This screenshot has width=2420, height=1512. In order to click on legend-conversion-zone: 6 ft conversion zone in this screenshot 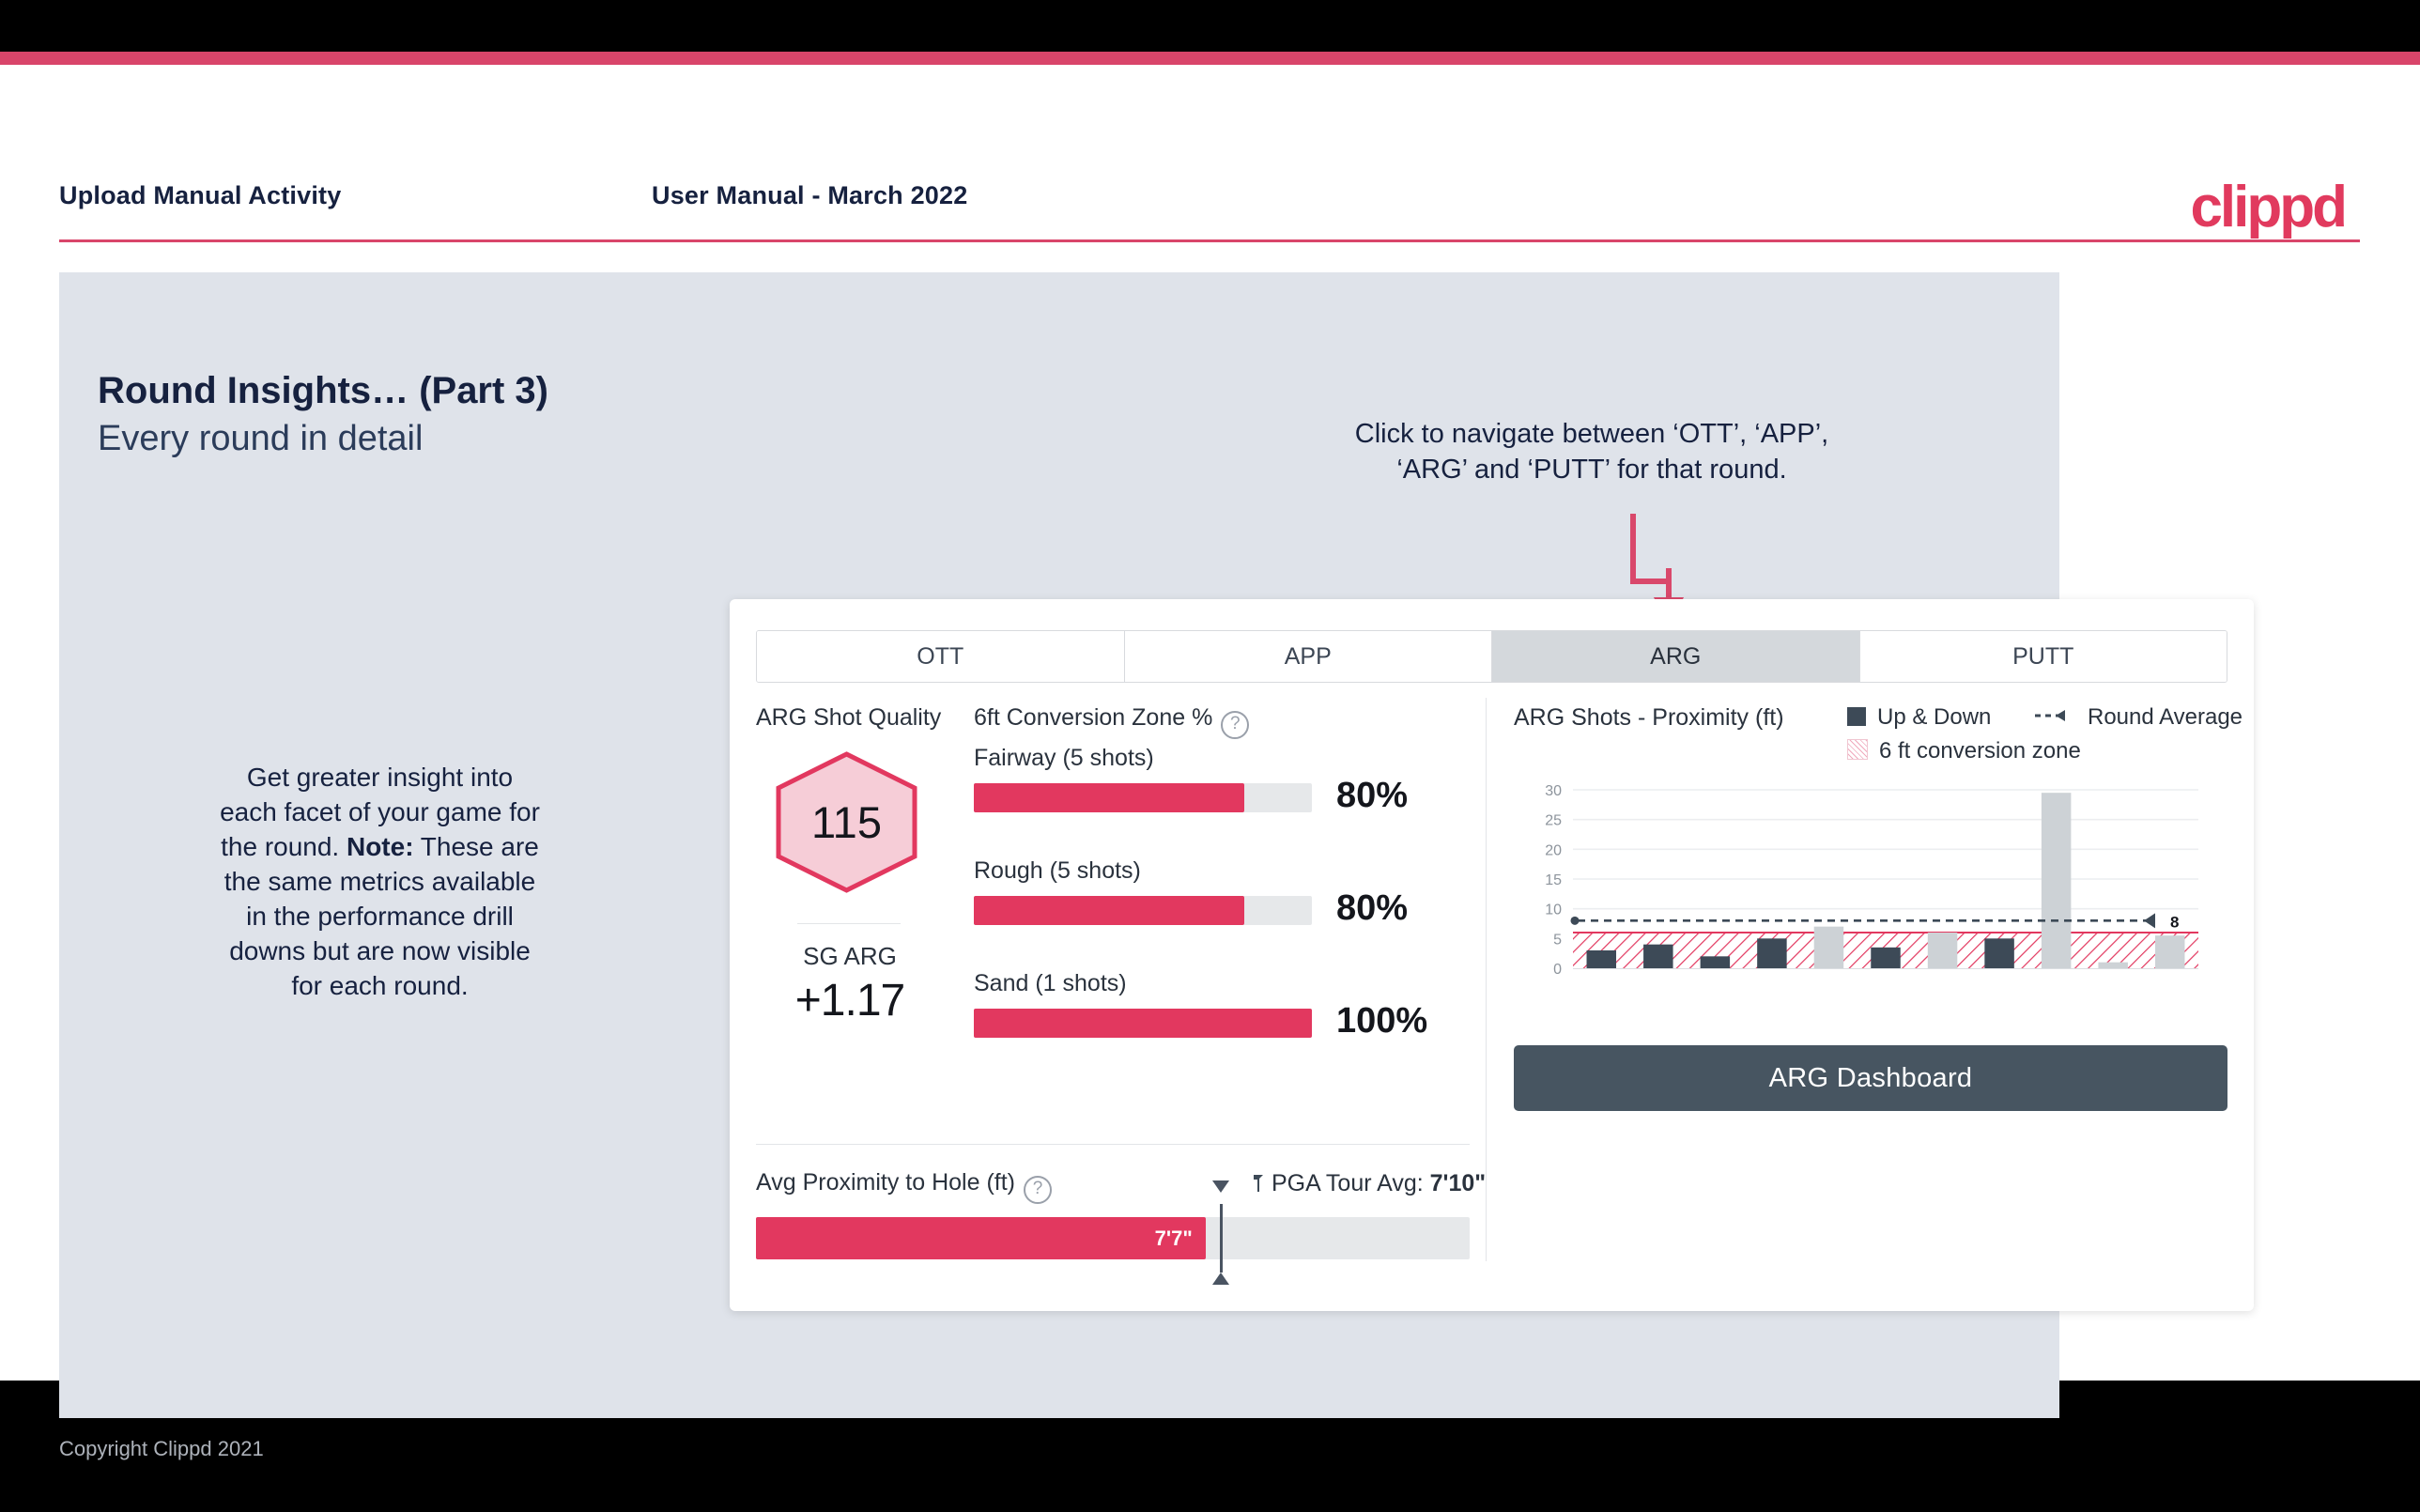, I will do `click(1964, 751)`.